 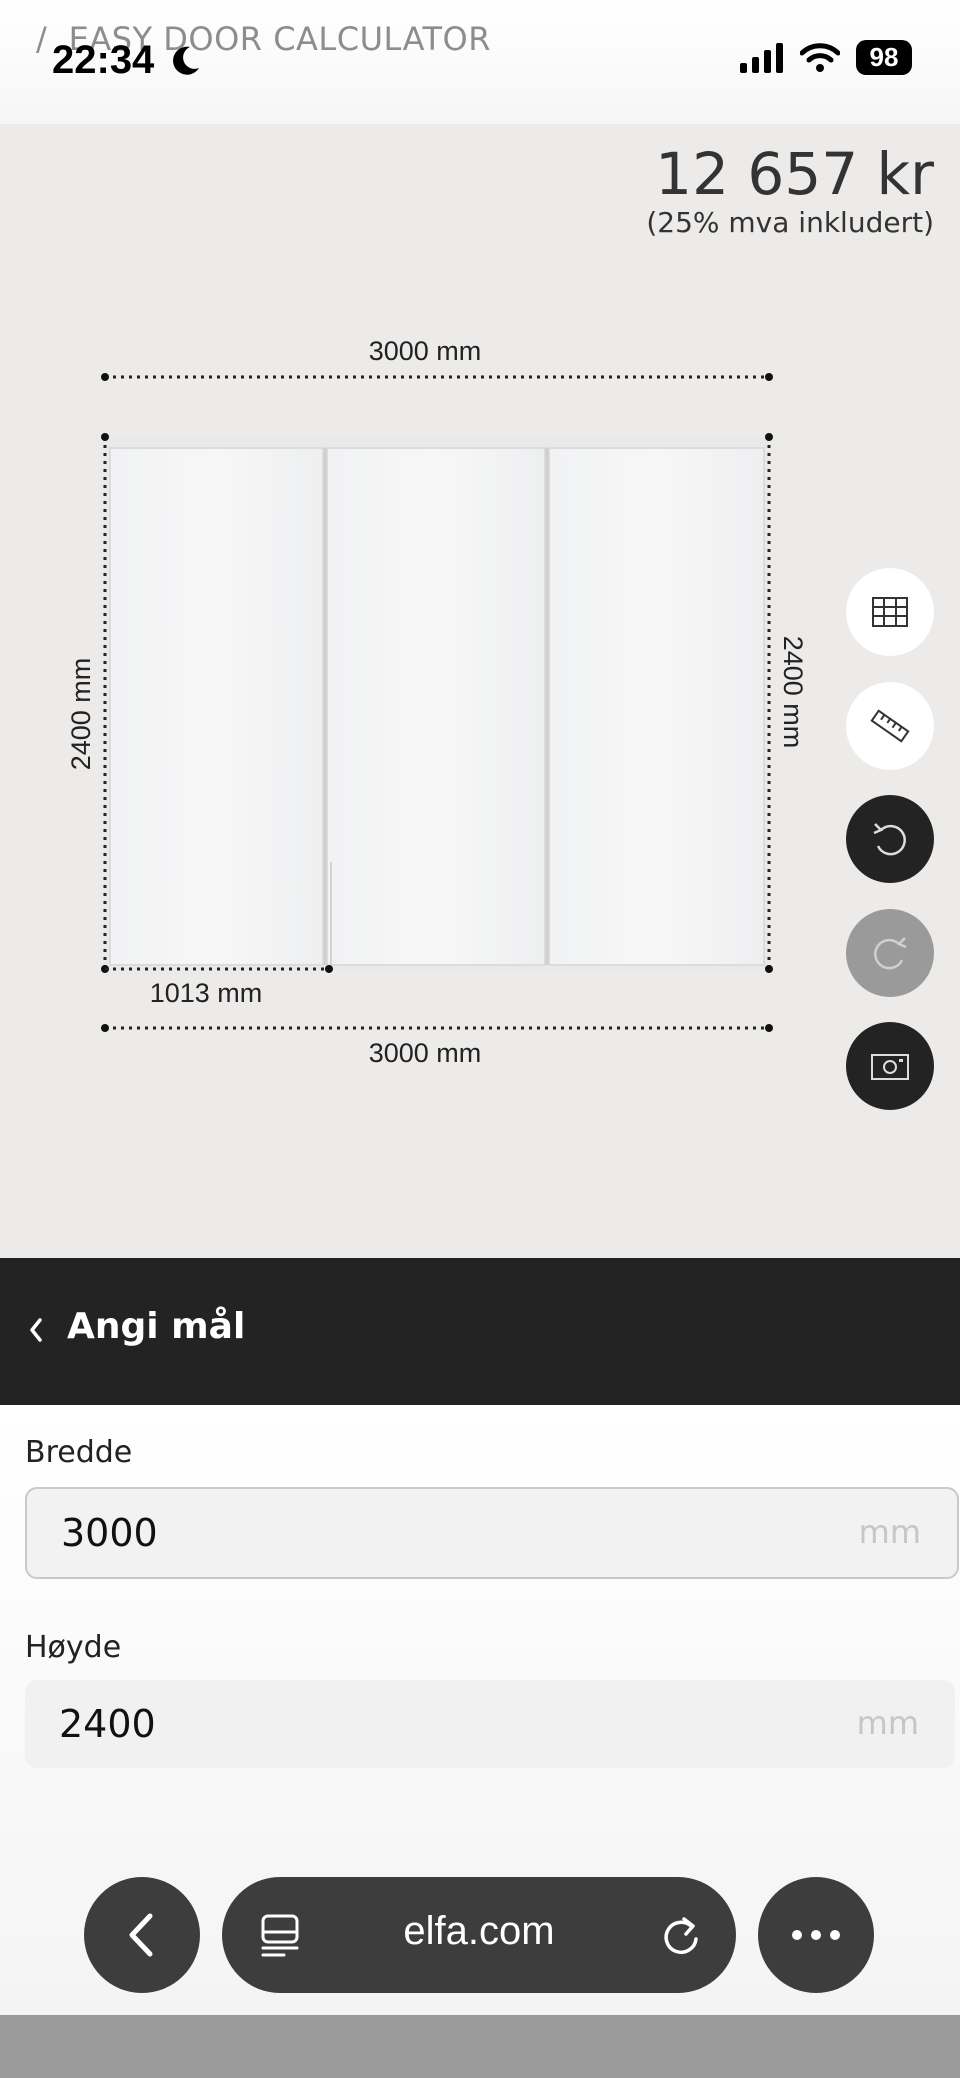 I want to click on width-unit: mm, so click(x=889, y=1532).